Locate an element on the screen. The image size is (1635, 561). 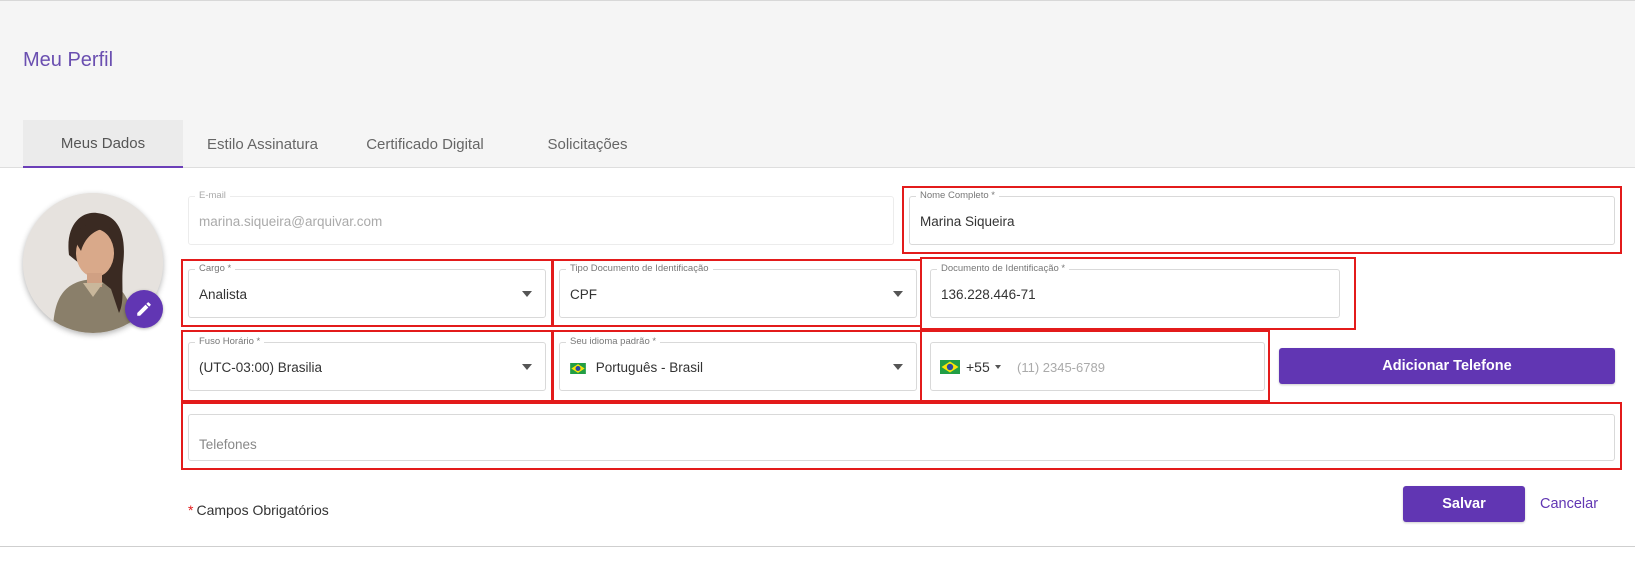
cancel-button: Cancelar is located at coordinates (1569, 504).